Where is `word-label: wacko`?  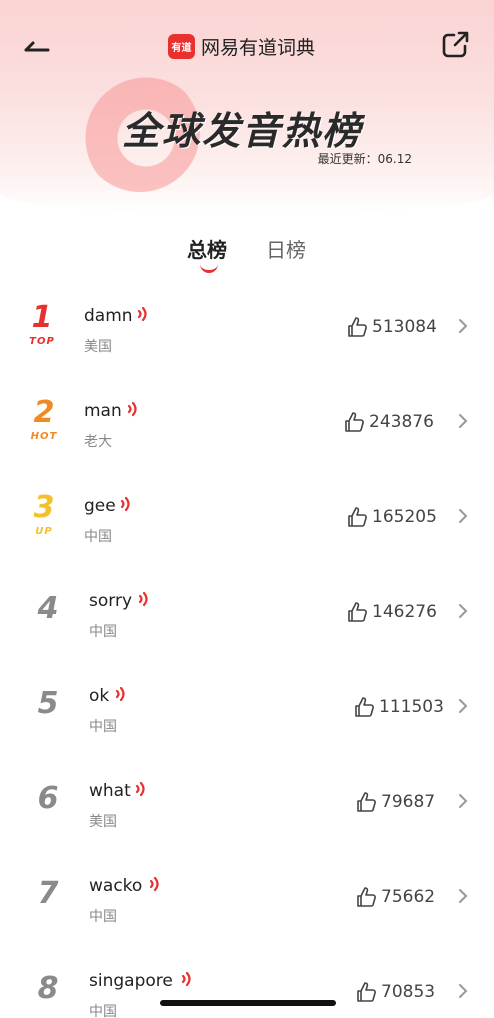
word-label: wacko is located at coordinates (116, 886).